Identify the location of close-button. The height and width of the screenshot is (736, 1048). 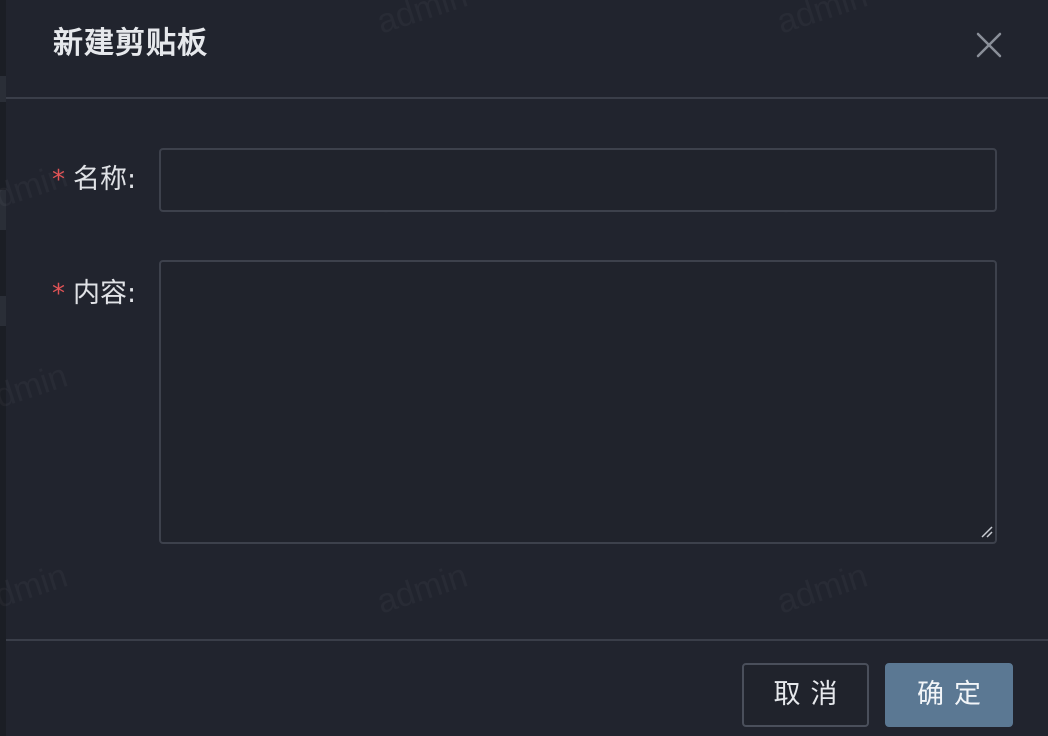
(989, 45).